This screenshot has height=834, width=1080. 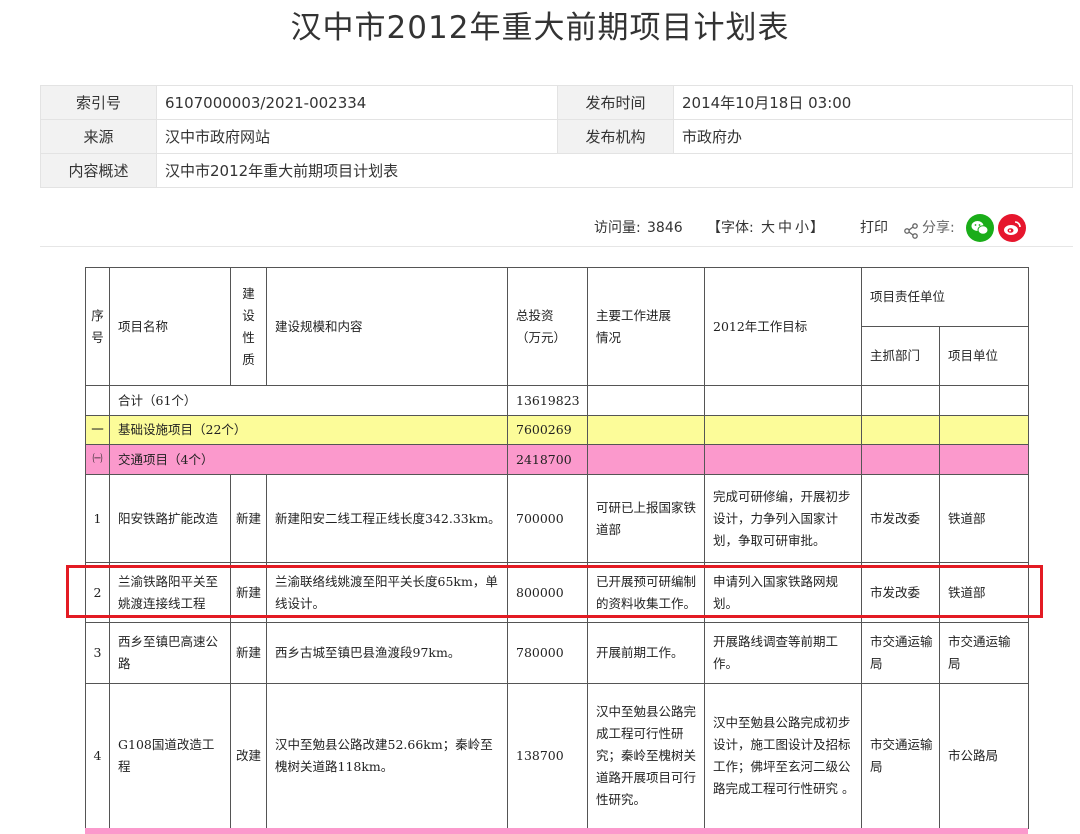 What do you see at coordinates (97, 518) in the screenshot?
I see `row1-seq: 1` at bounding box center [97, 518].